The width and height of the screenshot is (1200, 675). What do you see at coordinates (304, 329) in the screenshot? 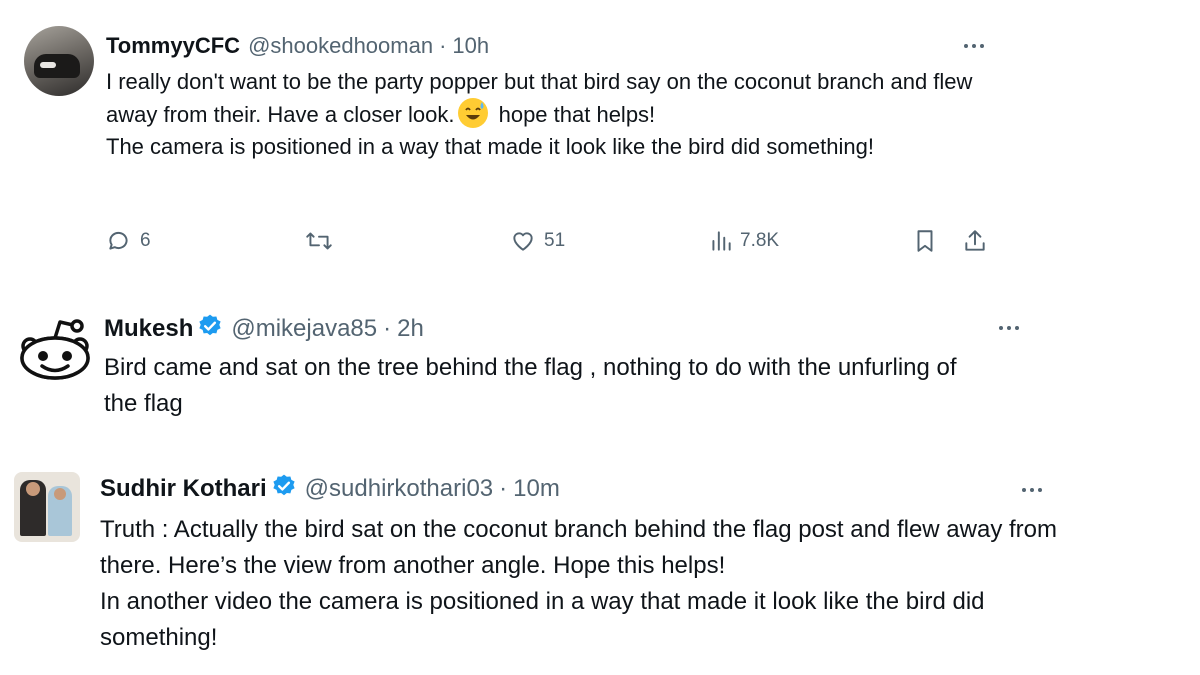
I see `user-handle: @mikejava85` at bounding box center [304, 329].